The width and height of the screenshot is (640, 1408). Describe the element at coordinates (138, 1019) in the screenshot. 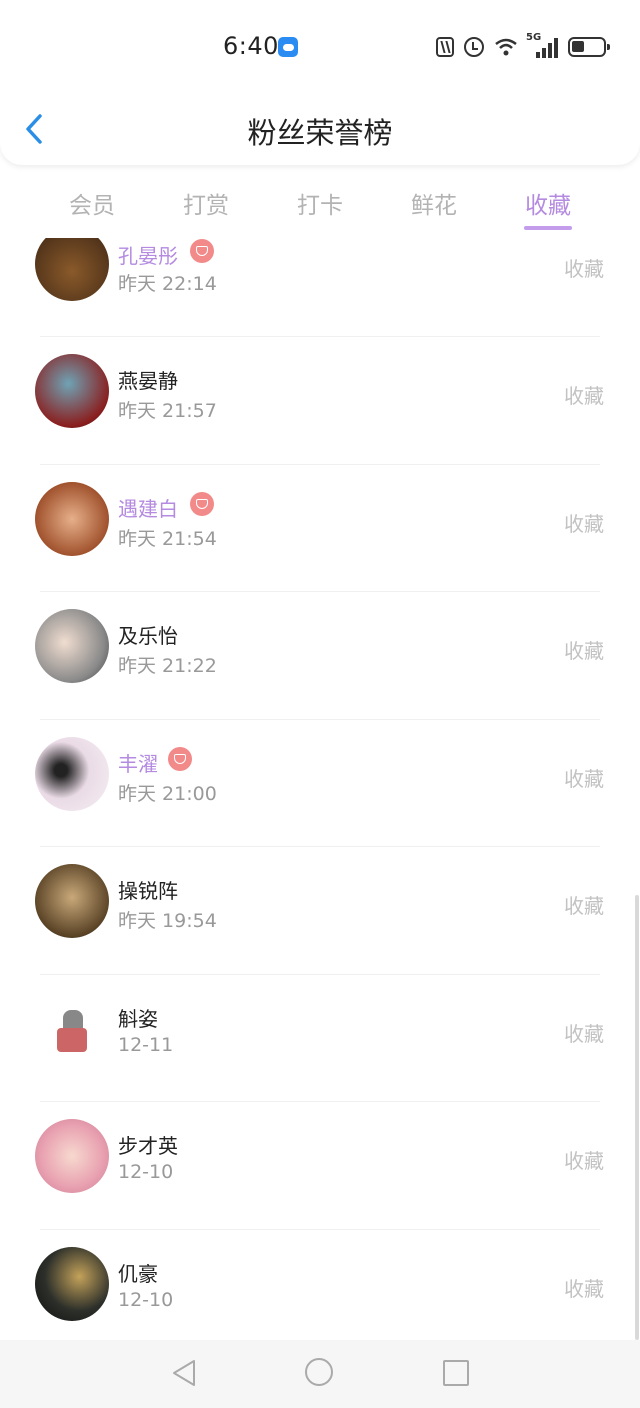

I see `fan-name: 斛姿` at that location.